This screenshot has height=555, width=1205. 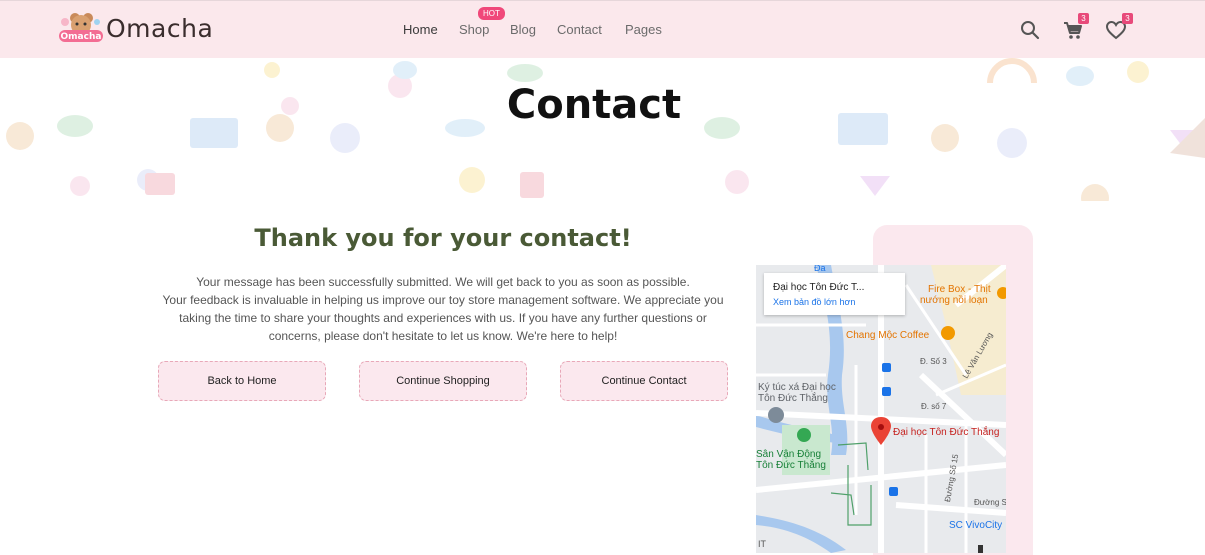 I want to click on continue-contact-button: Continue Contact, so click(x=644, y=381).